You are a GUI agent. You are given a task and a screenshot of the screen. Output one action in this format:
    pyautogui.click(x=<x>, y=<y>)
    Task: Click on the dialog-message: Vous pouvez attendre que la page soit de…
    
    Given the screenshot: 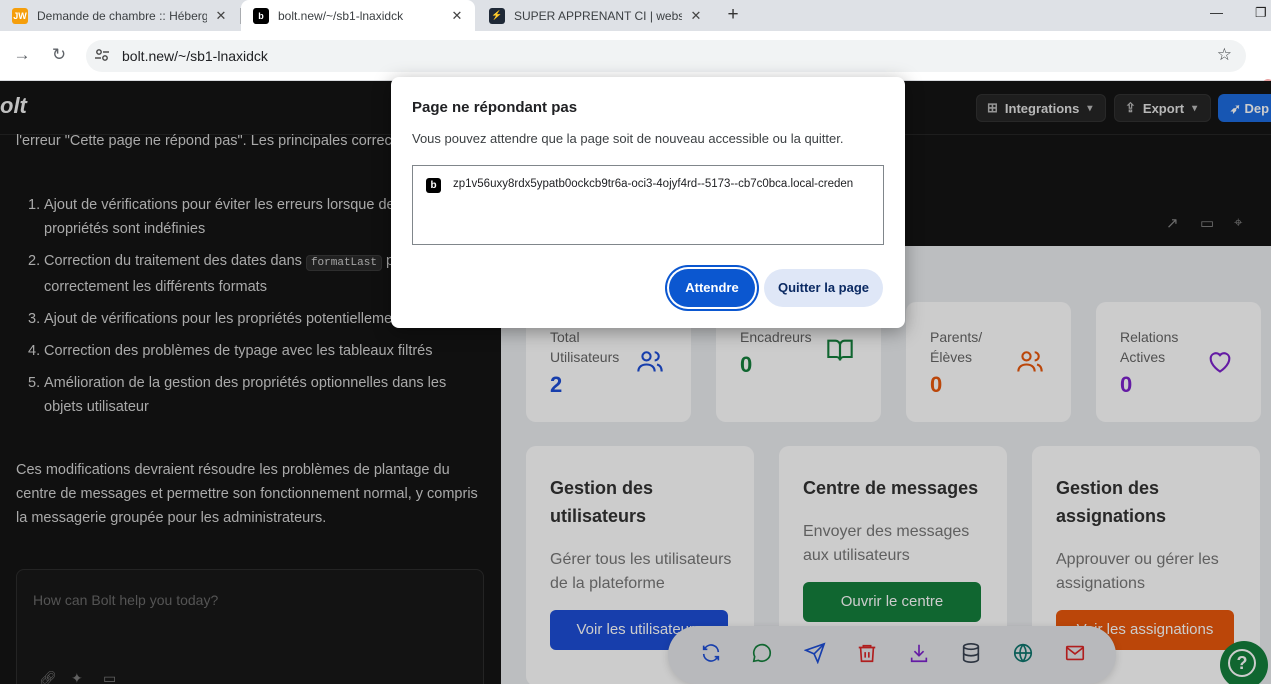 What is the action you would take?
    pyautogui.click(x=628, y=138)
    